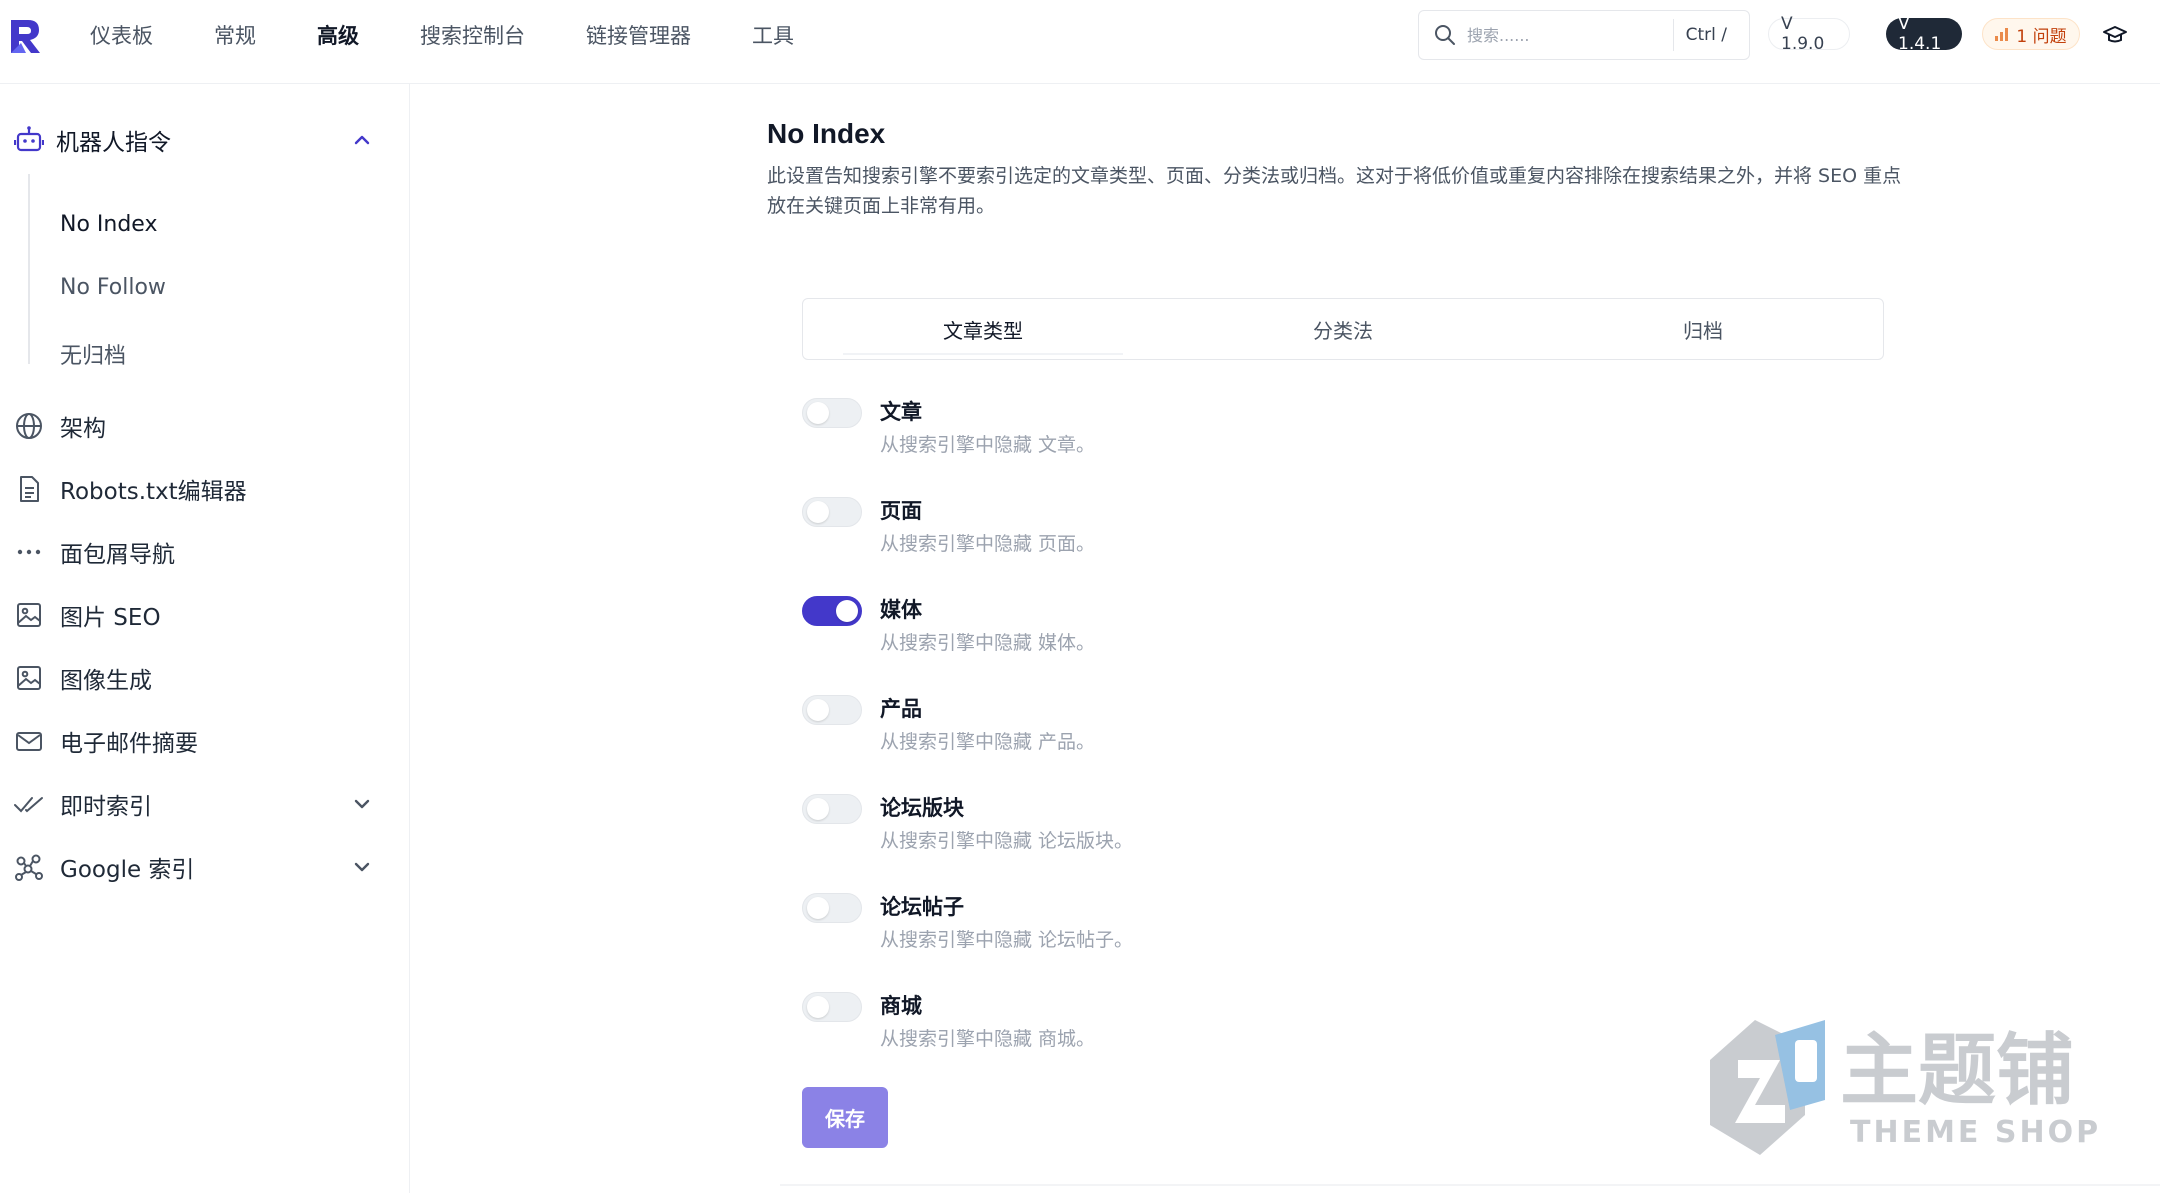  I want to click on search-box: Ctrl /, so click(1584, 35).